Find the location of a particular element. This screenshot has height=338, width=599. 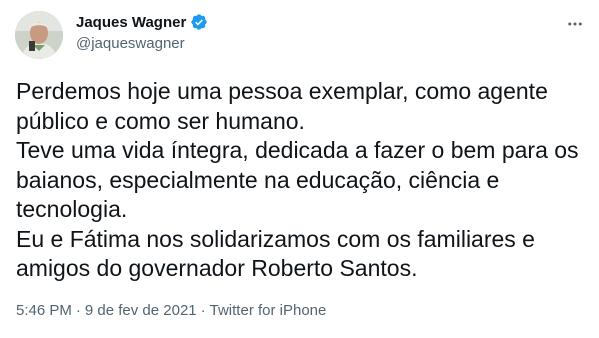

profile-photo is located at coordinates (39, 35).